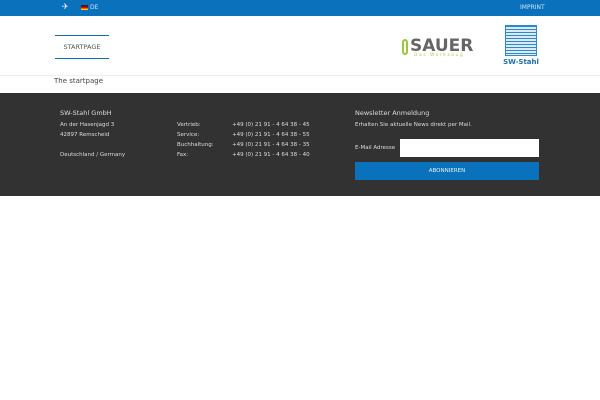 The width and height of the screenshot is (600, 400). What do you see at coordinates (65, 7) in the screenshot?
I see `world-map-icon: ✈` at bounding box center [65, 7].